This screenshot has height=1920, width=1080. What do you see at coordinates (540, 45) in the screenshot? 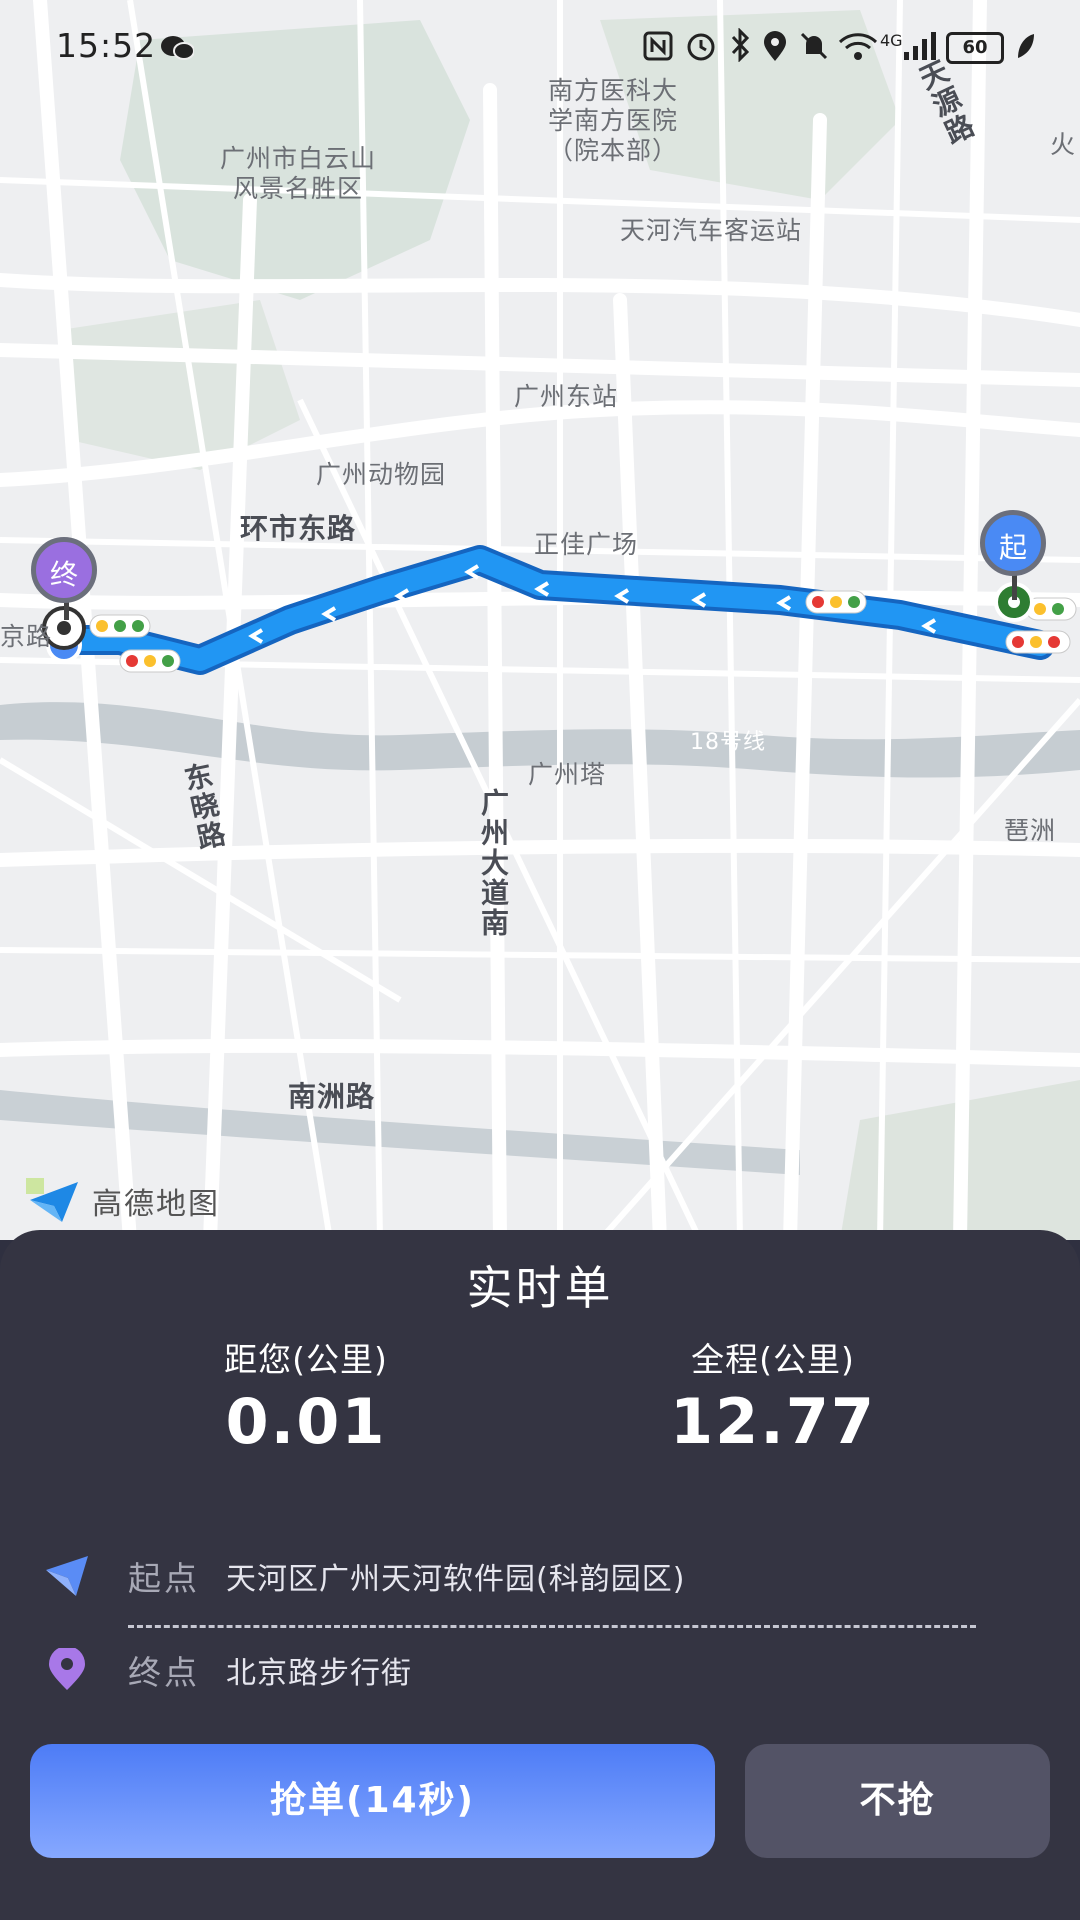
I see `status-bar: 15:52 4G 60` at bounding box center [540, 45].